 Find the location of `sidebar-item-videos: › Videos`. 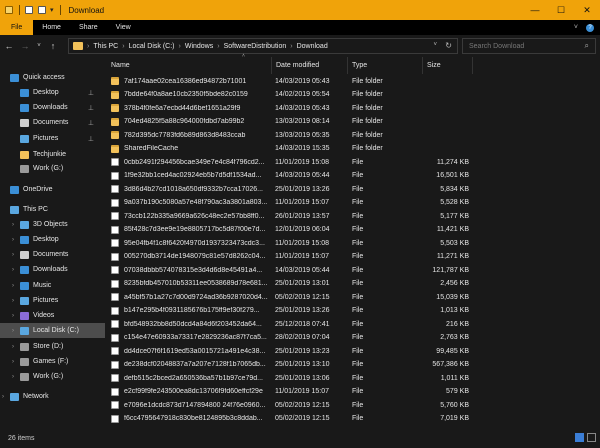

sidebar-item-videos: › Videos is located at coordinates (52, 315).